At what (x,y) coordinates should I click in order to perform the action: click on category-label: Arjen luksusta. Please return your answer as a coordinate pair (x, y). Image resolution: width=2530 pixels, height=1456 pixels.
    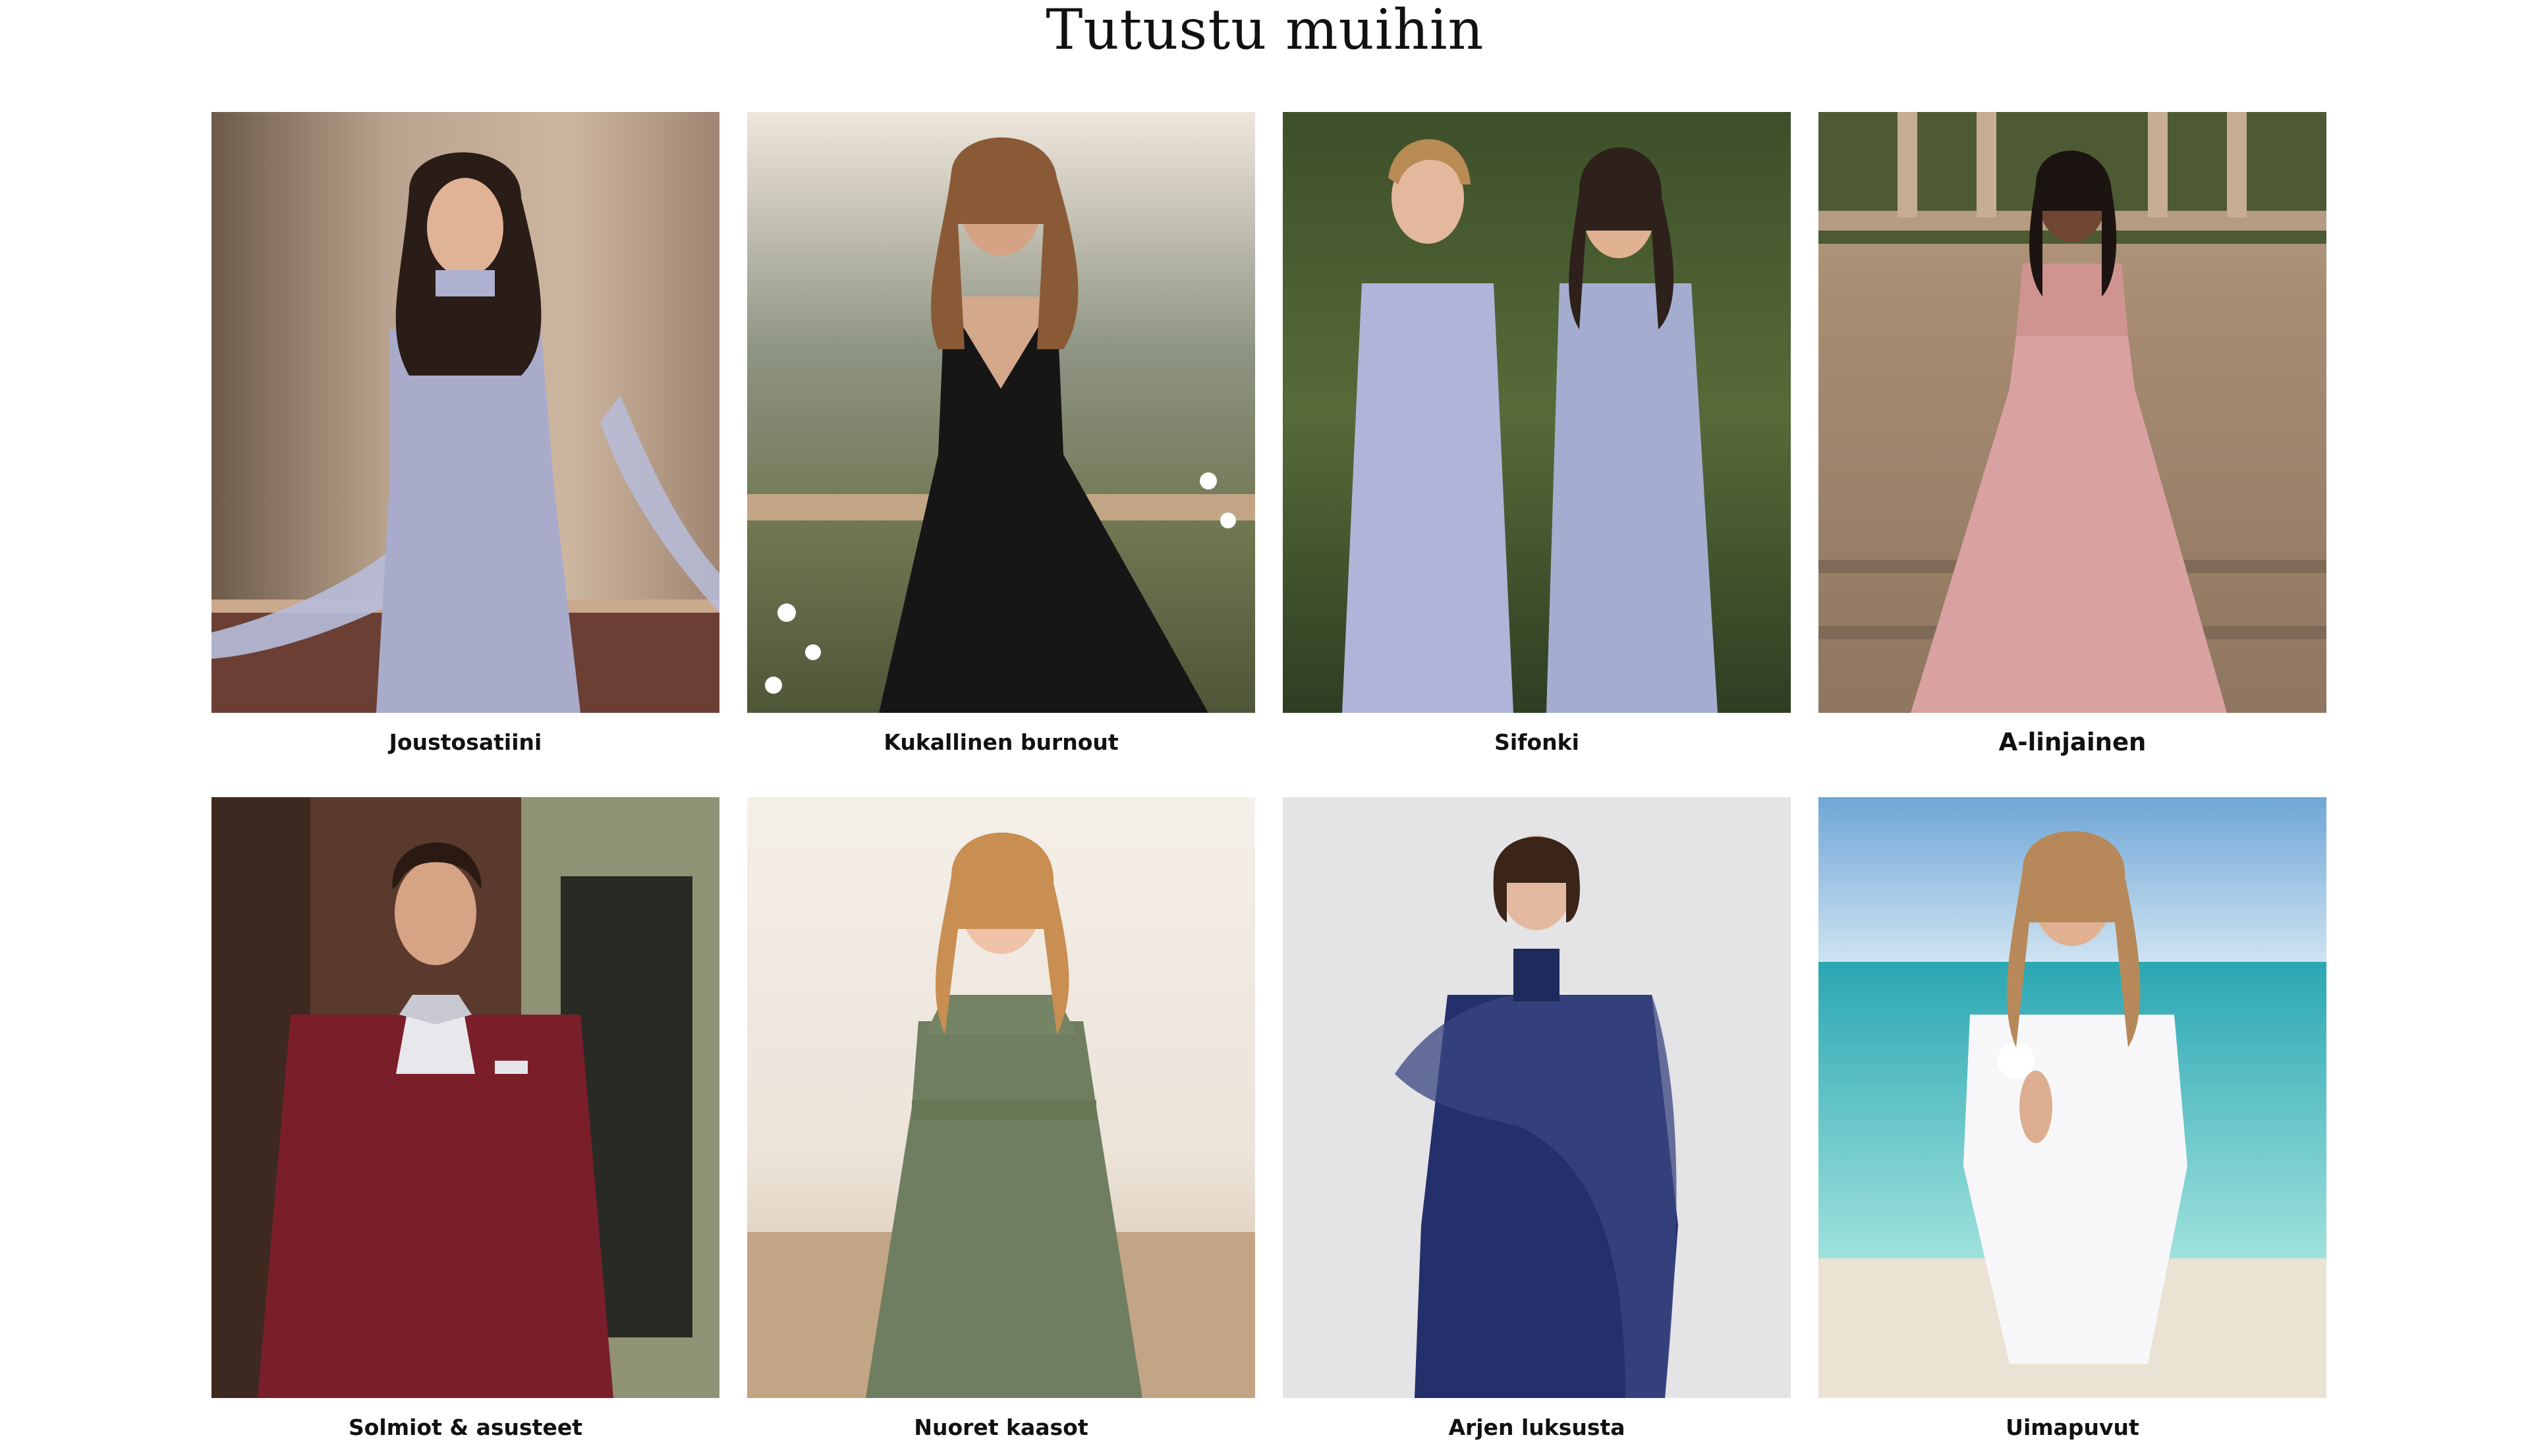
    Looking at the image, I should click on (1537, 1427).